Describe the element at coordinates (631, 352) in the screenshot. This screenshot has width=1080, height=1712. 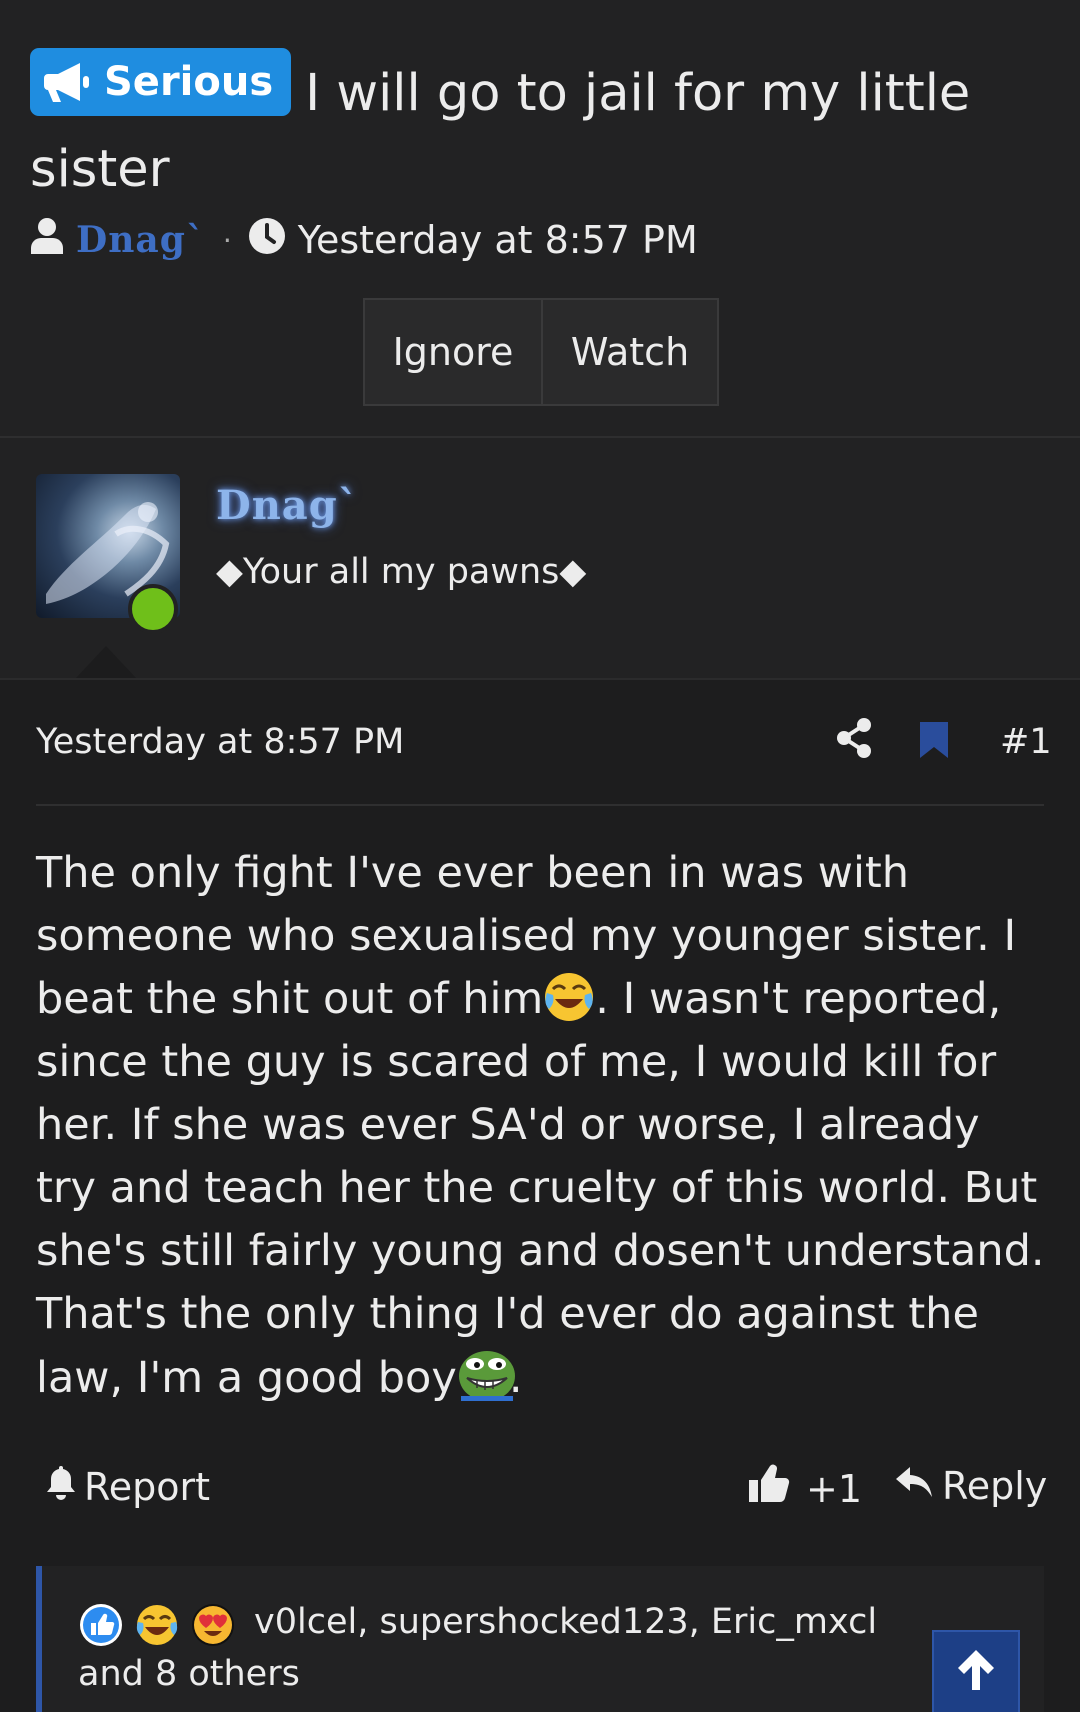
I see `watch-button: Watch` at that location.